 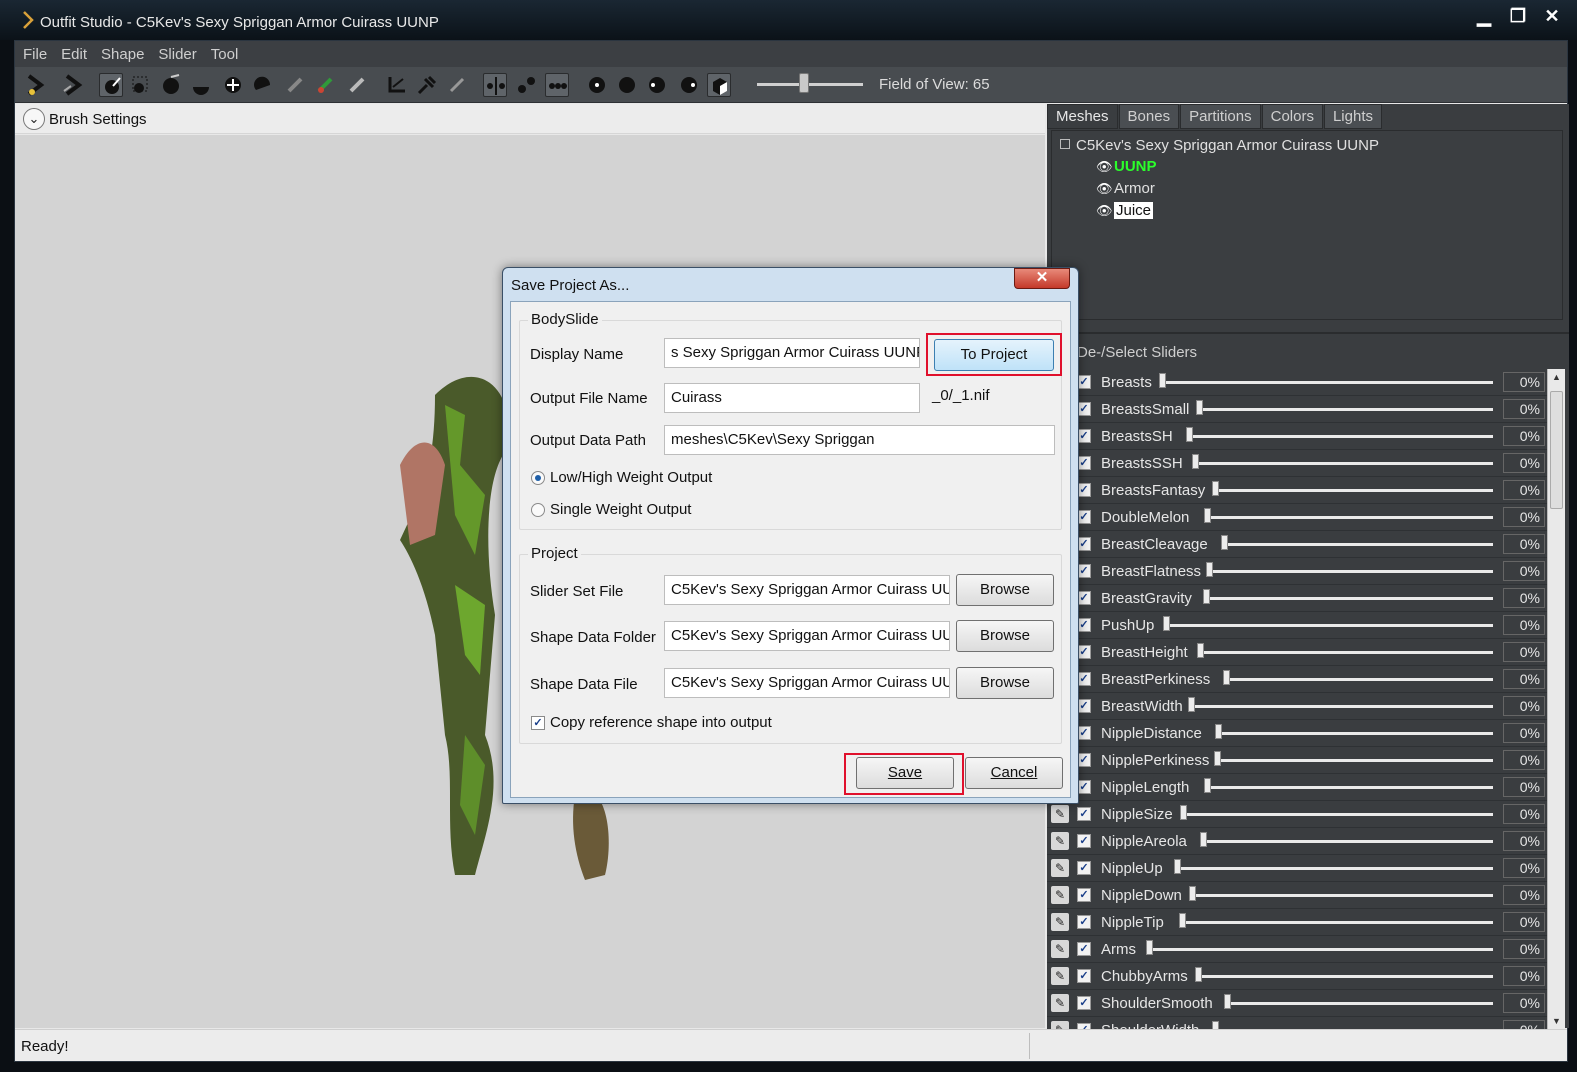 I want to click on display-name-input: s Sexy Spriggan Armor Cuirass UUNP, so click(x=792, y=353).